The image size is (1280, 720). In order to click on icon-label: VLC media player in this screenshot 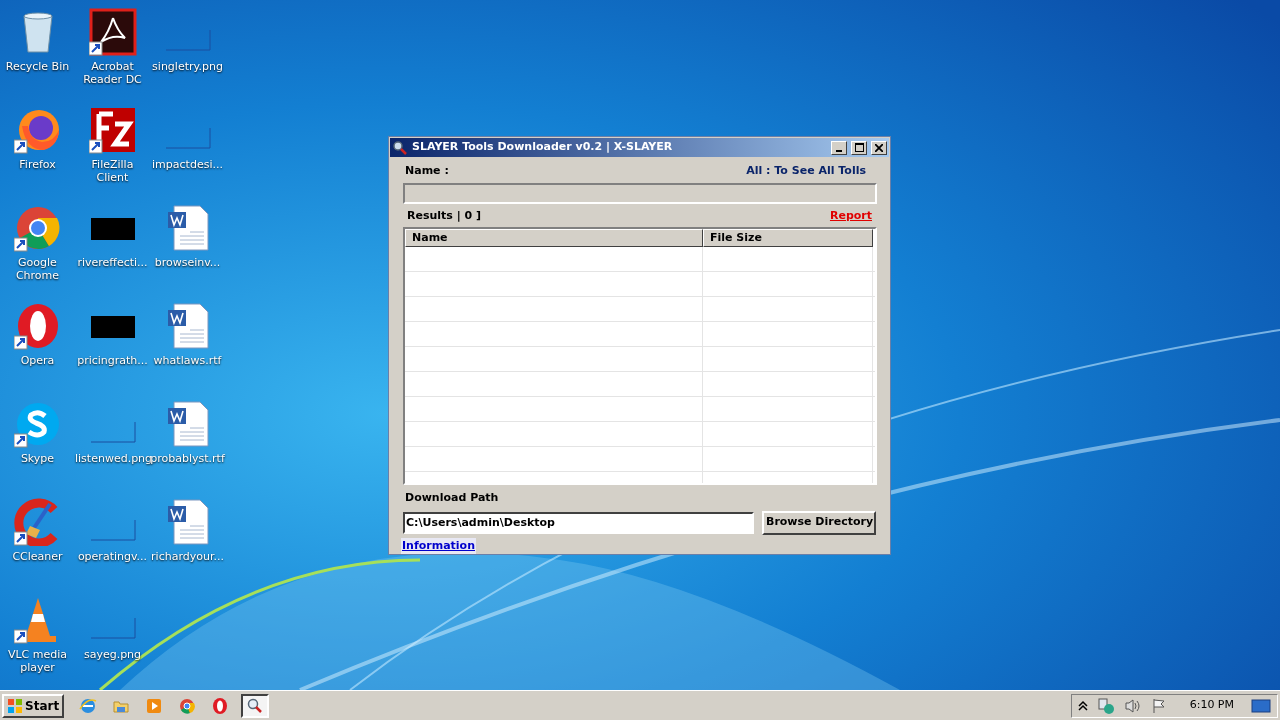, I will do `click(37, 661)`.